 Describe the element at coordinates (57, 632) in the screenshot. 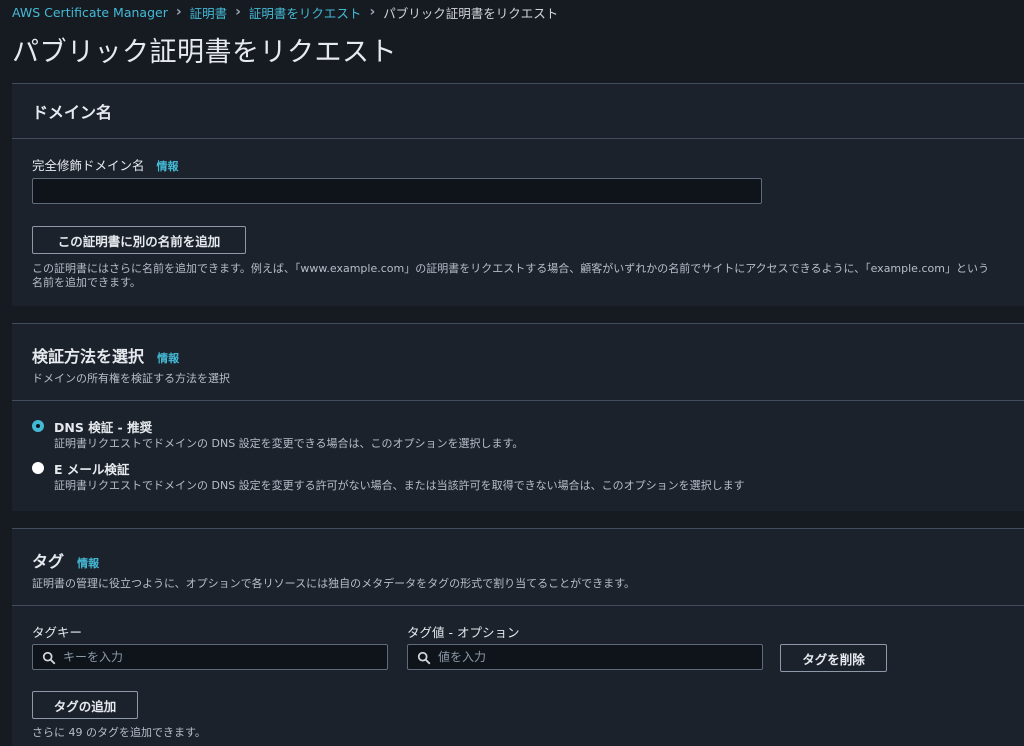

I see `tag-key-label: タグキー` at that location.